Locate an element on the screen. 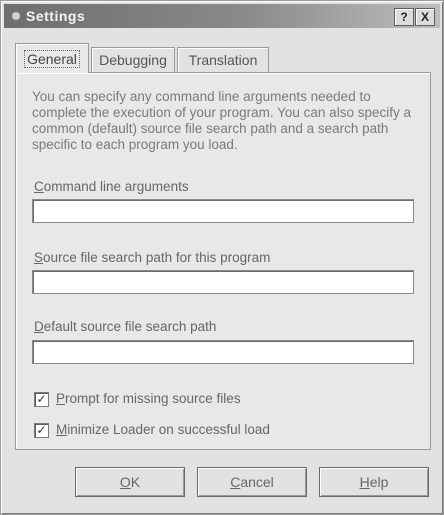 This screenshot has width=444, height=515. command-line-input is located at coordinates (223, 211).